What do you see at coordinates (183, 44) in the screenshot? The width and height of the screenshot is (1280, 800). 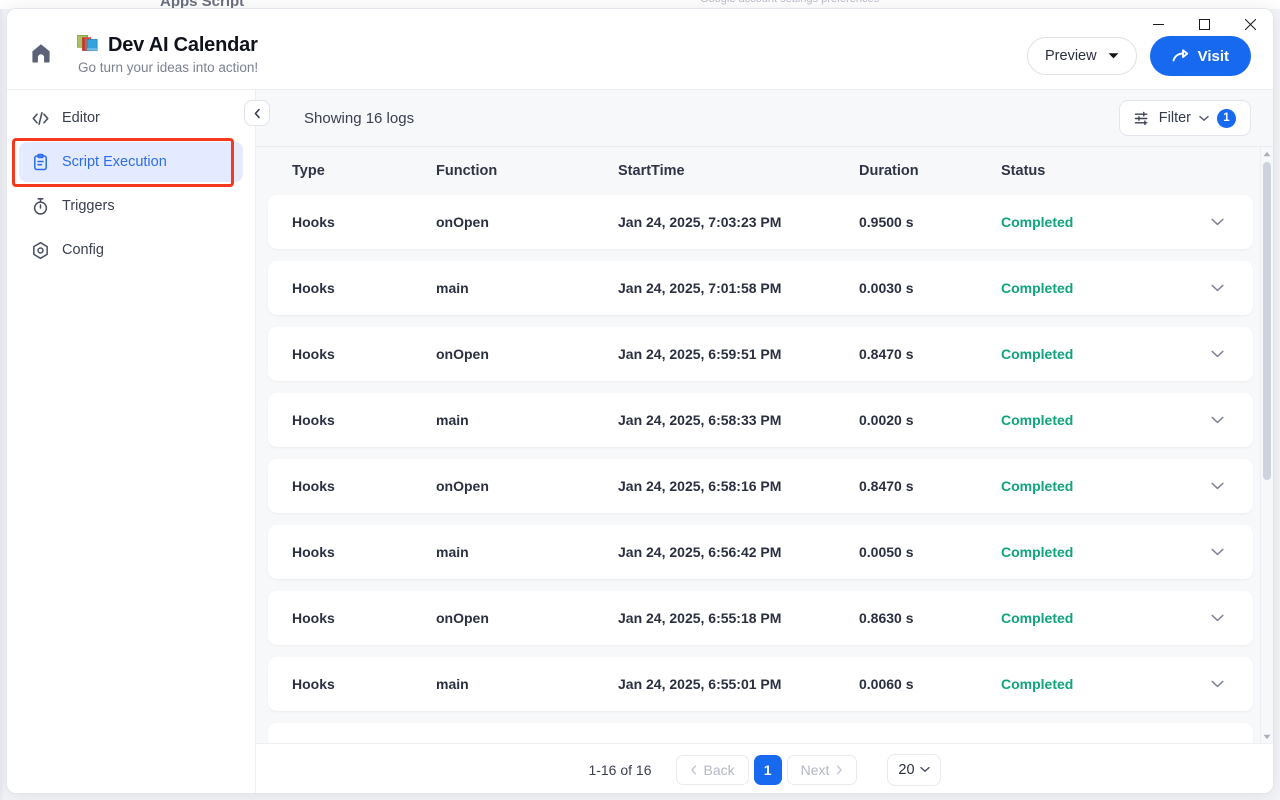 I see `page-title: Dev AI Calendar` at bounding box center [183, 44].